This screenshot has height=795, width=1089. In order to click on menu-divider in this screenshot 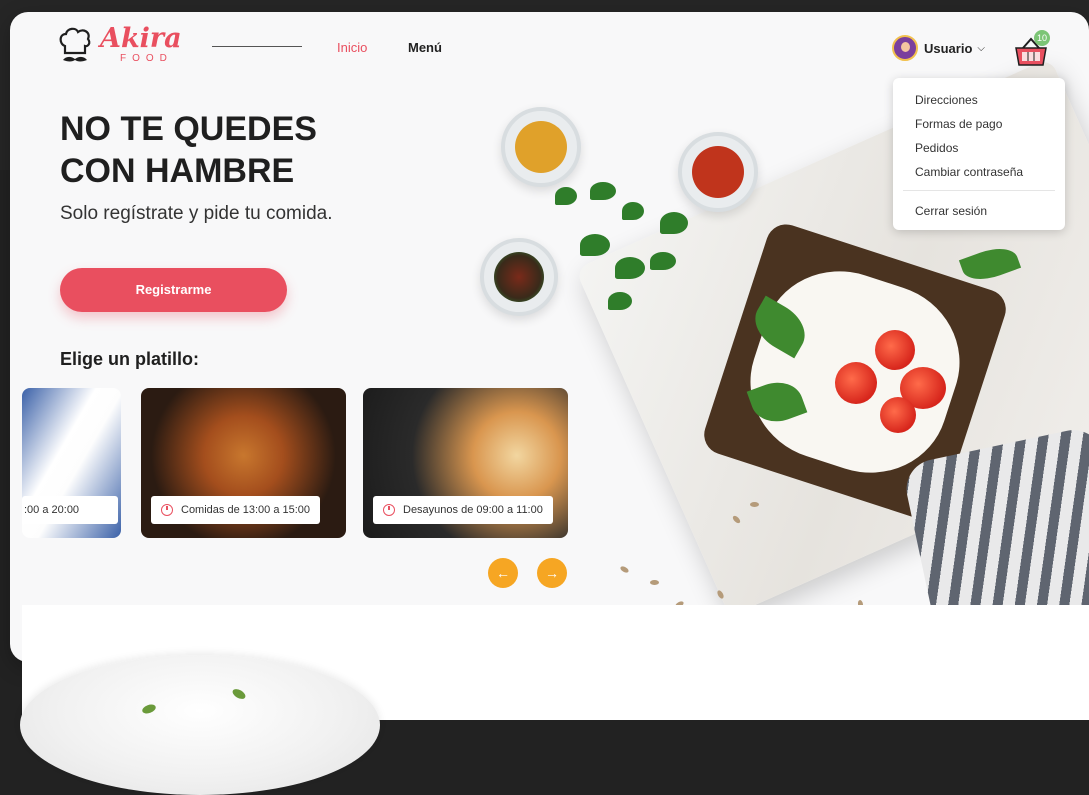, I will do `click(979, 190)`.